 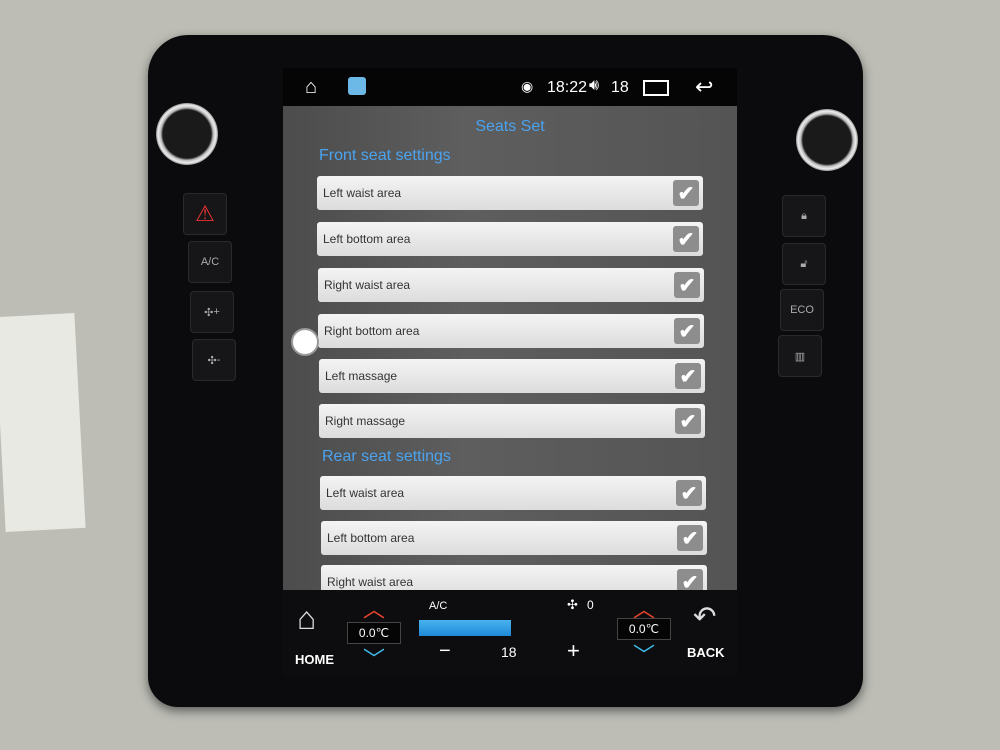 What do you see at coordinates (804, 216) in the screenshot?
I see `lock-button: 🔒︎` at bounding box center [804, 216].